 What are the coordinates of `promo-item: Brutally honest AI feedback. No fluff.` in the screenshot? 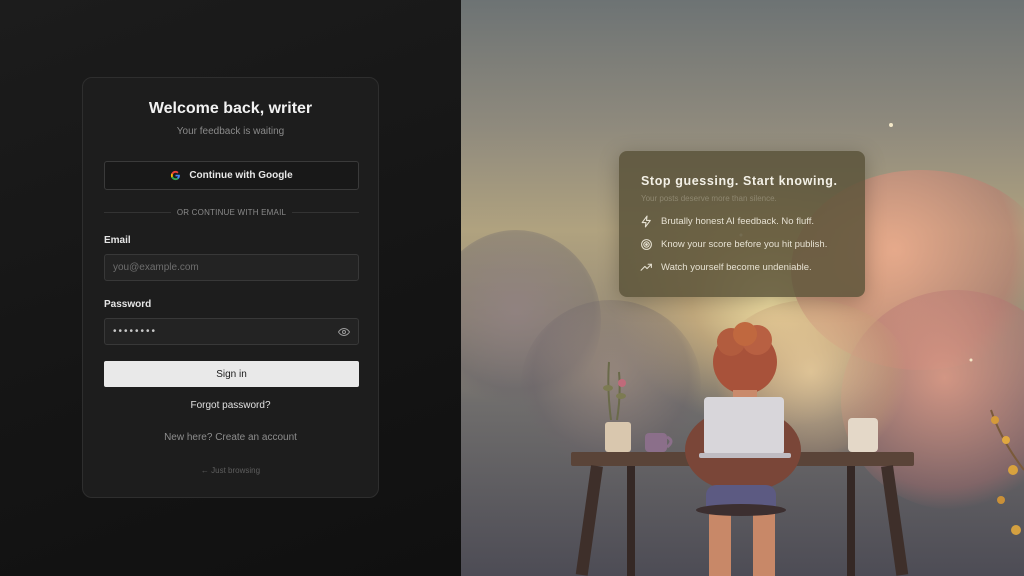 It's located at (727, 221).